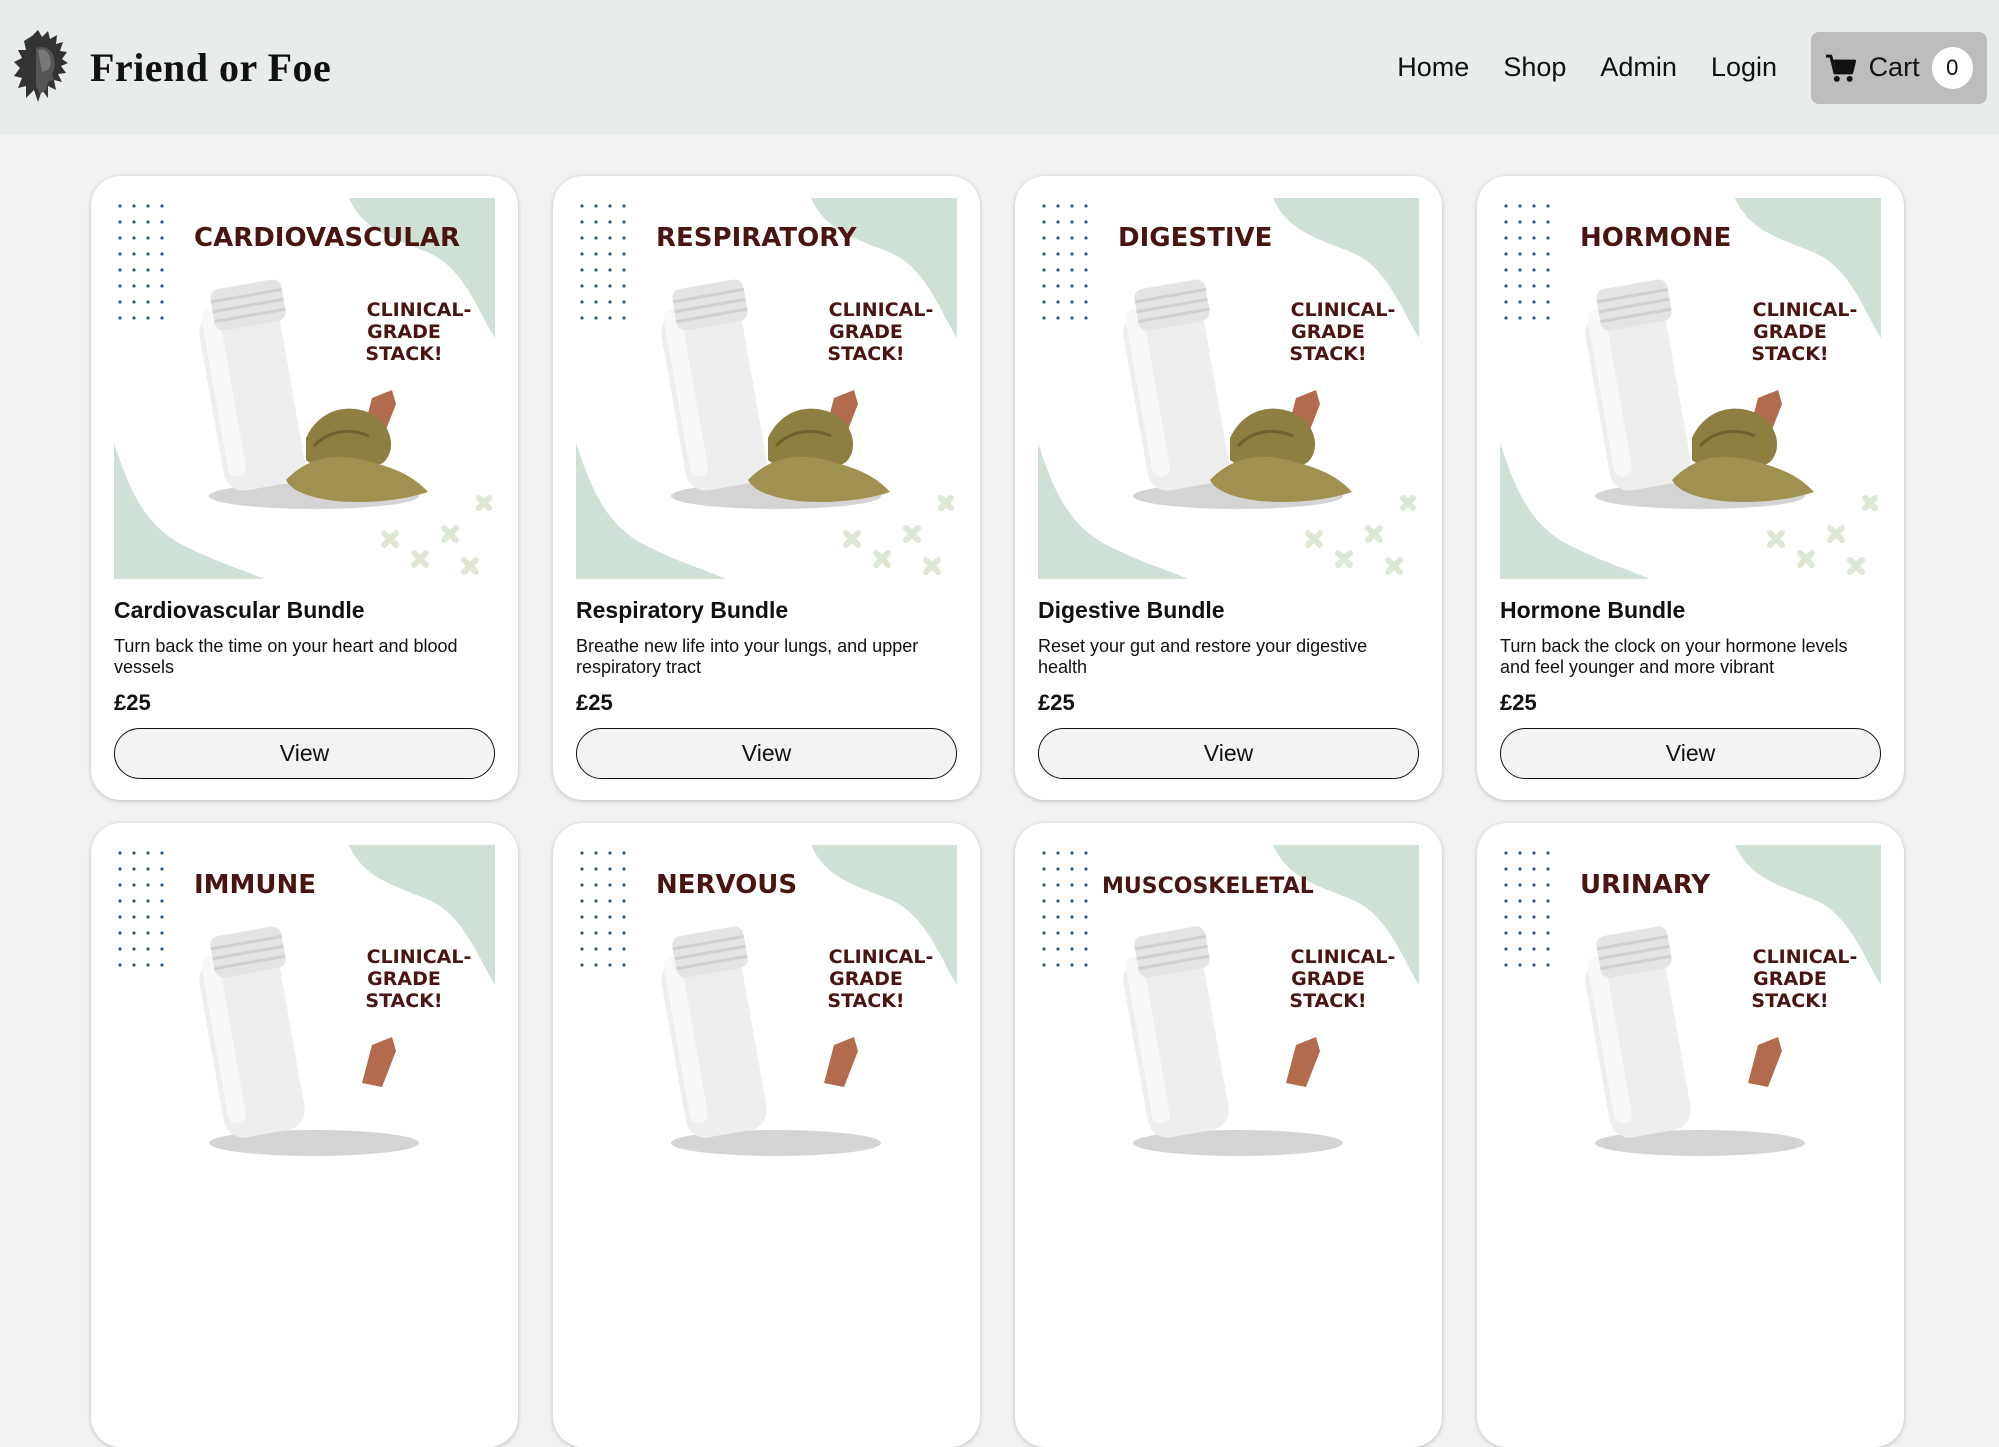 The width and height of the screenshot is (1999, 1447). I want to click on product-card: URINARY CLINICAL- GRADE STACK!, so click(1690, 1135).